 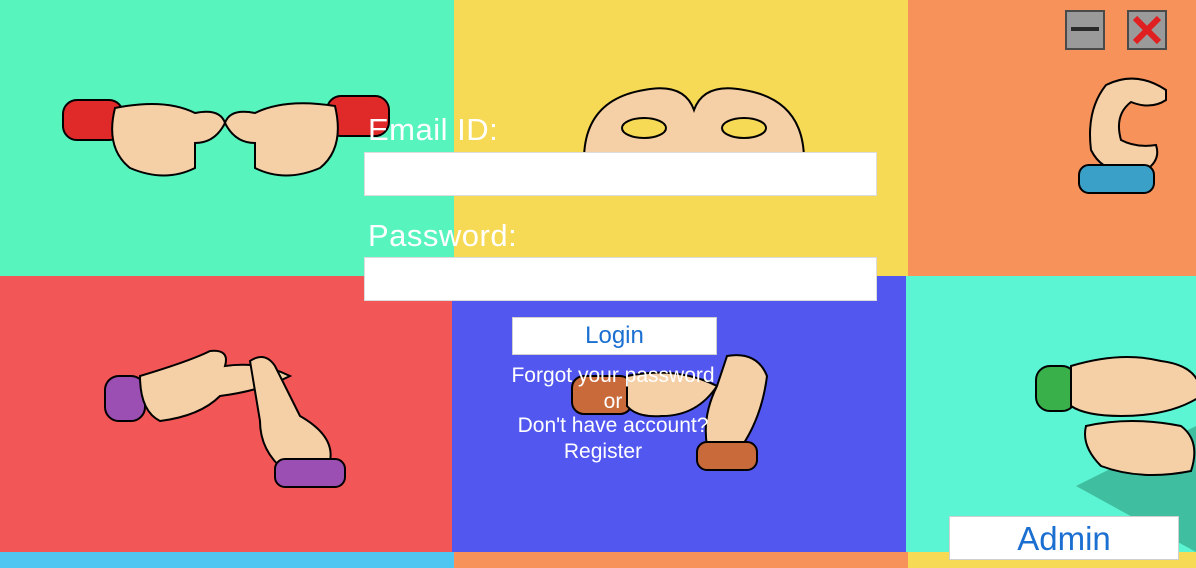 I want to click on minimize-icon, so click(x=1085, y=29).